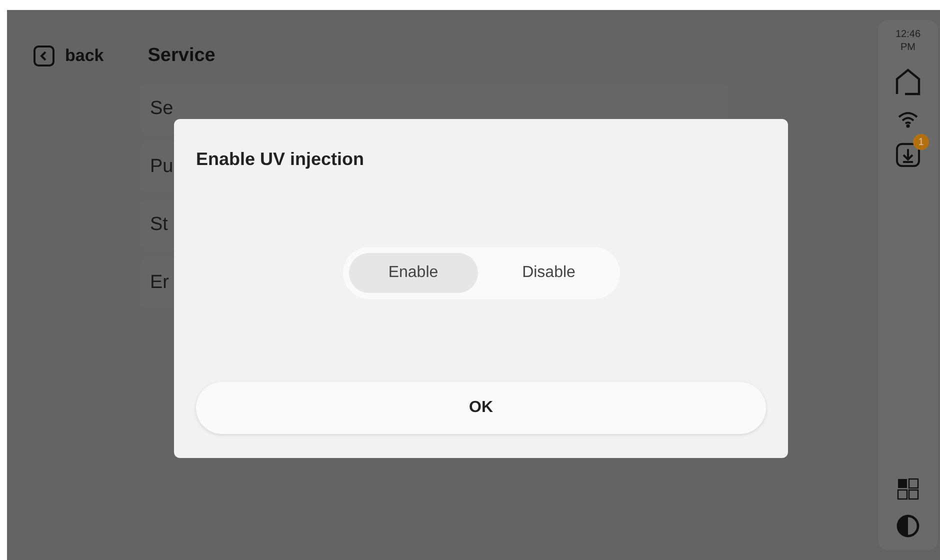 This screenshot has height=560, width=940. I want to click on contrast-icon, so click(908, 526).